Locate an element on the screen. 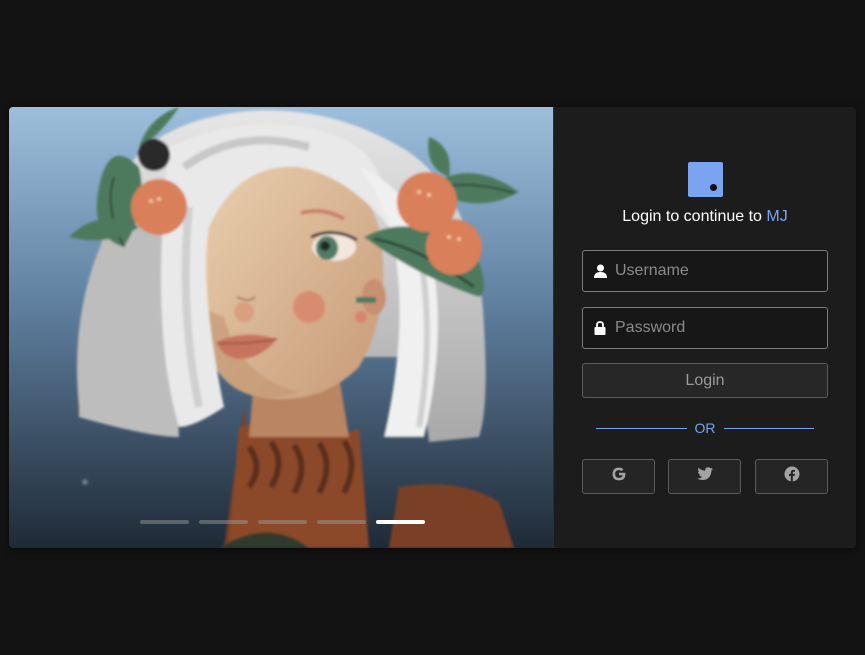 The width and height of the screenshot is (865, 655). facebook-login-button is located at coordinates (791, 476).